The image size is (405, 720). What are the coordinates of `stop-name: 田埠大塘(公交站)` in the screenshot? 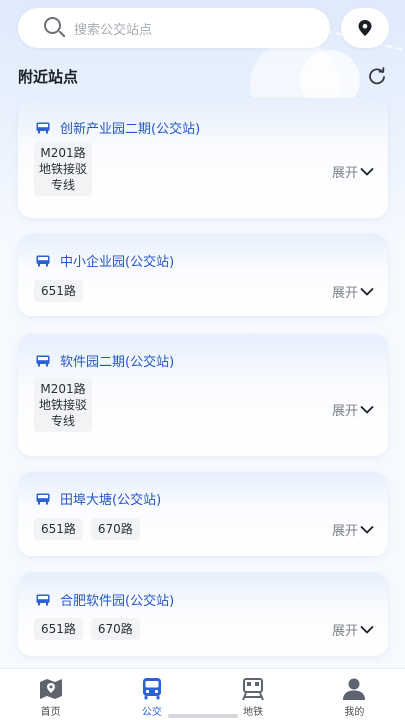 It's located at (111, 500).